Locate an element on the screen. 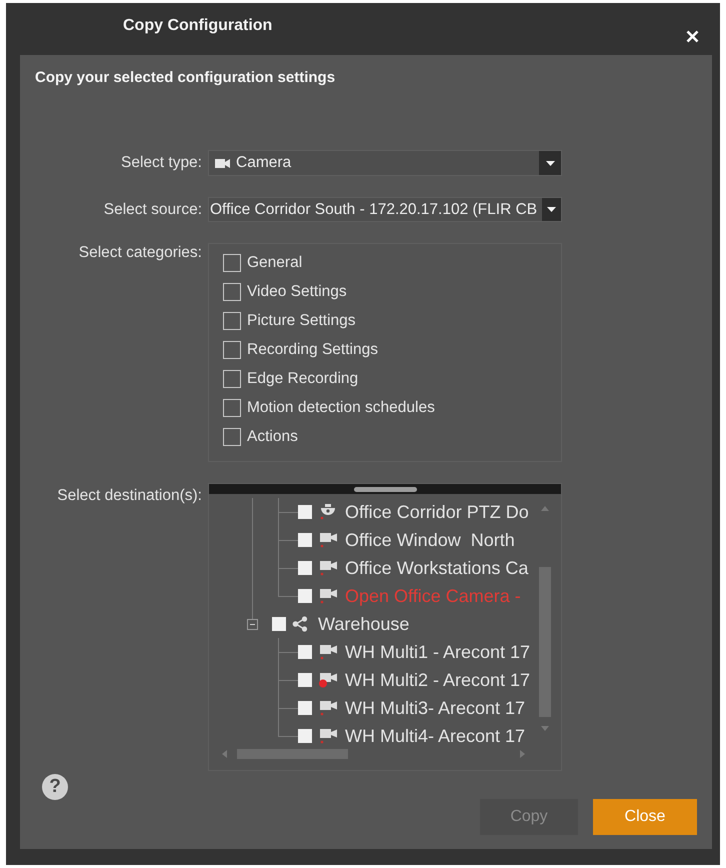 Image resolution: width=726 pixels, height=868 pixels. checkbox-label: Motion detection schedules is located at coordinates (341, 407).